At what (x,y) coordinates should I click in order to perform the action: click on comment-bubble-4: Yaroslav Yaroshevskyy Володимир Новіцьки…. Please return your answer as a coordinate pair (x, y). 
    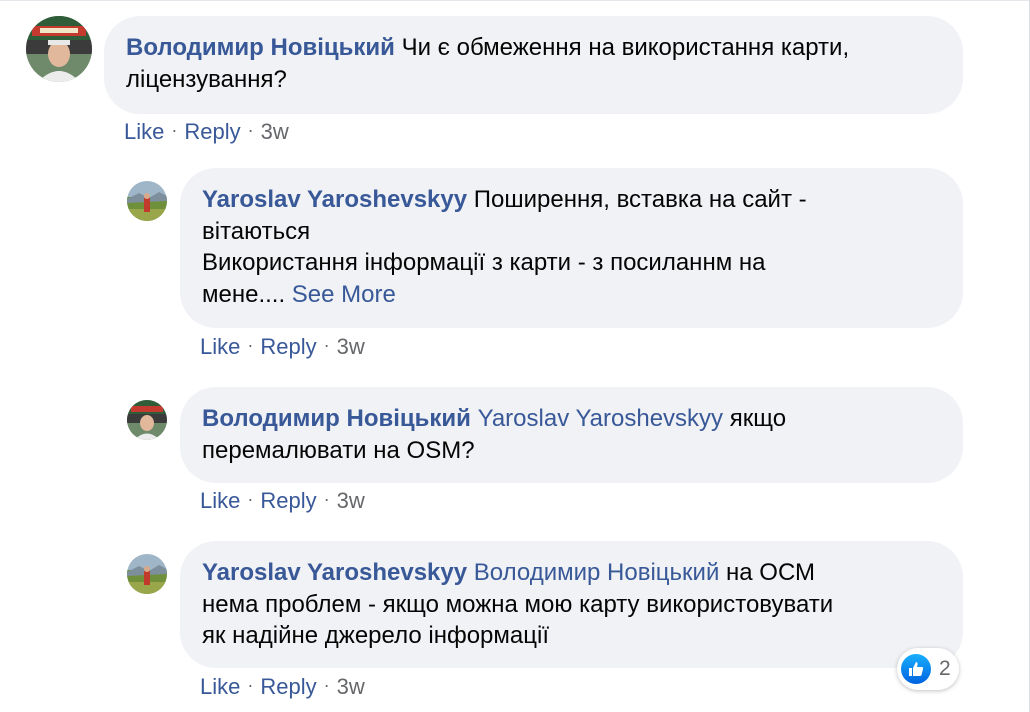
    Looking at the image, I should click on (571, 604).